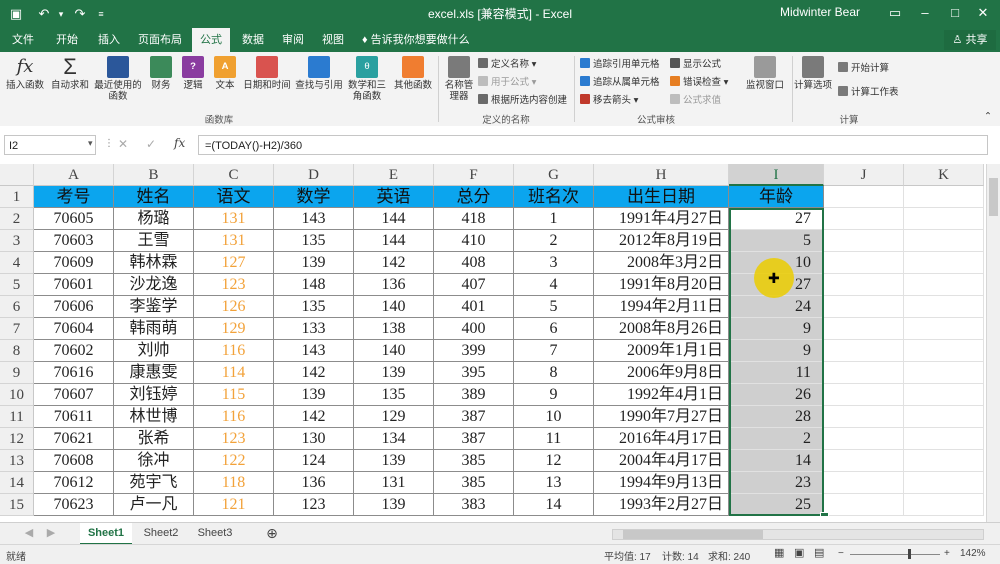 The width and height of the screenshot is (1000, 564). I want to click on table-cell: 5, so click(554, 307).